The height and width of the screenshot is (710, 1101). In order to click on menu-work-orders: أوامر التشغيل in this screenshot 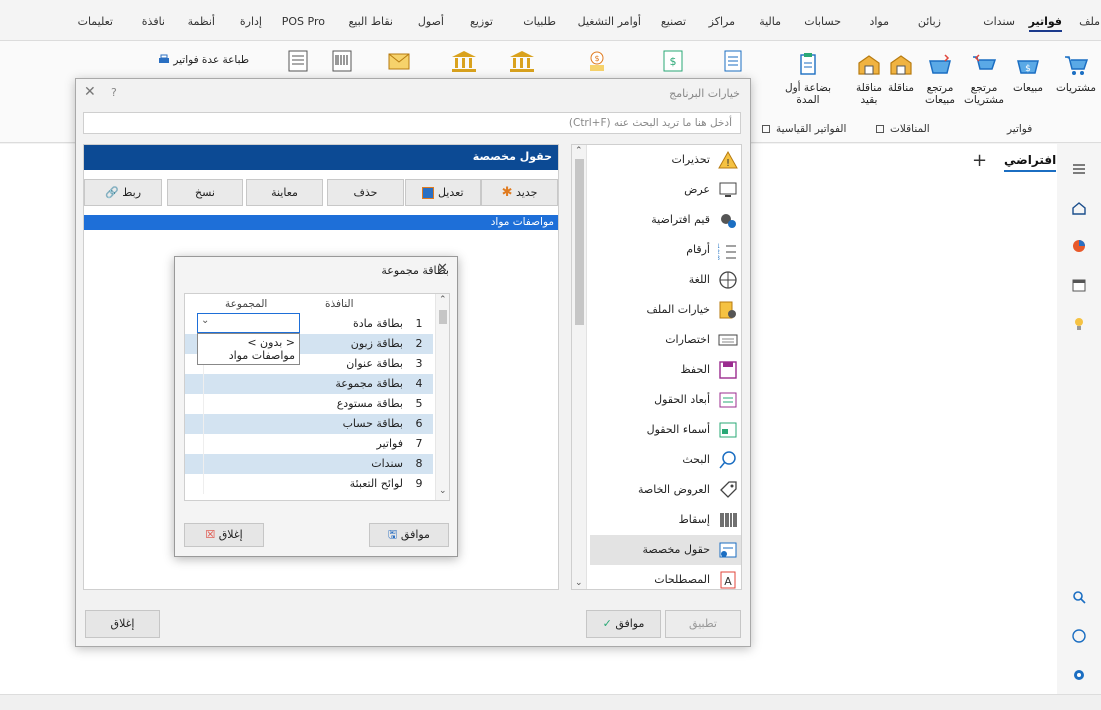, I will do `click(609, 21)`.